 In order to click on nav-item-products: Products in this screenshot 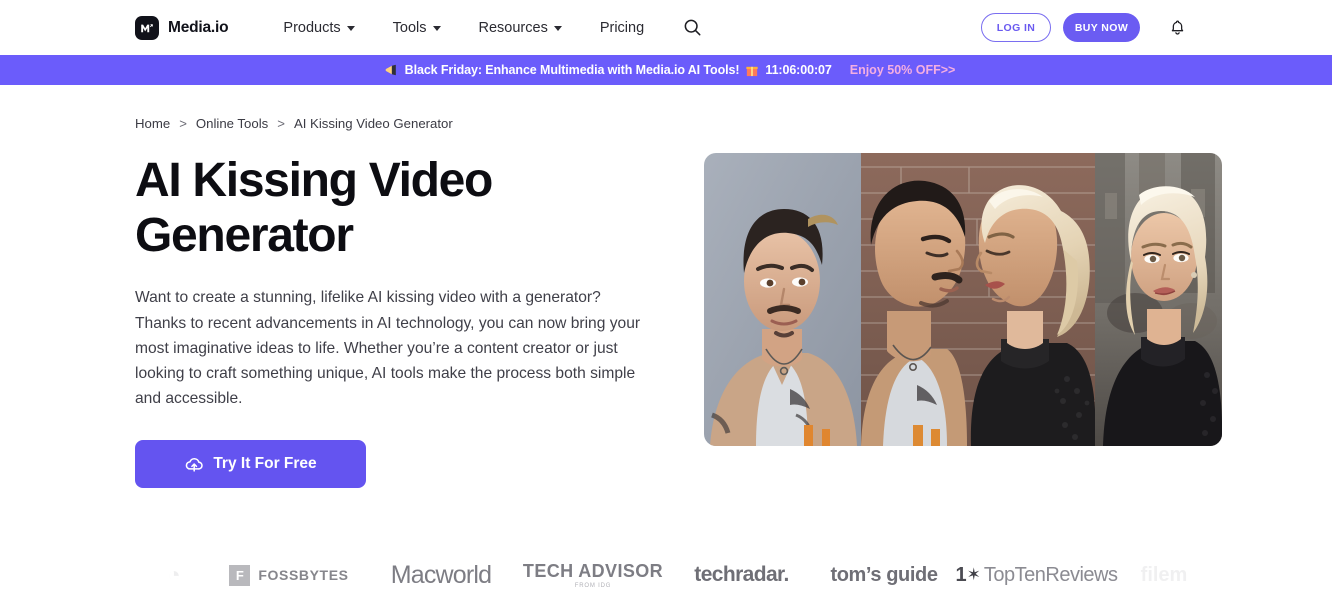, I will do `click(318, 28)`.